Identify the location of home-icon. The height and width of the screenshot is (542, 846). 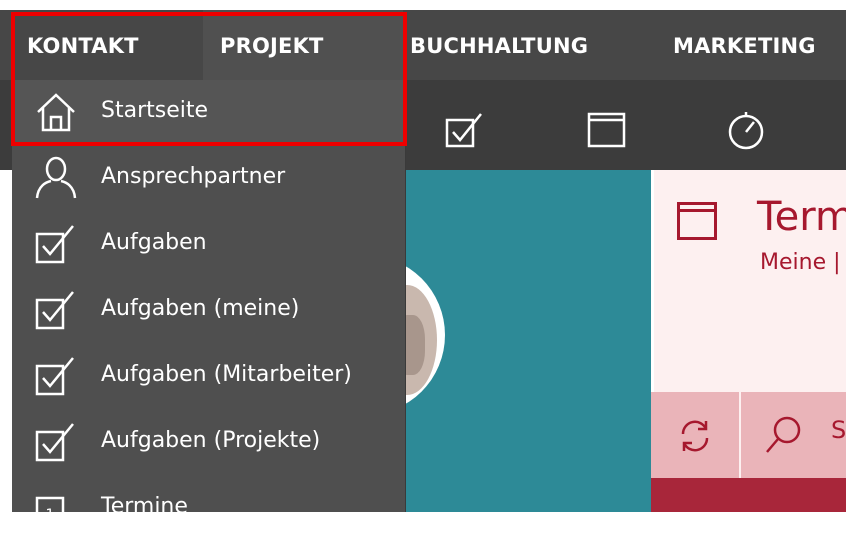
(56, 112).